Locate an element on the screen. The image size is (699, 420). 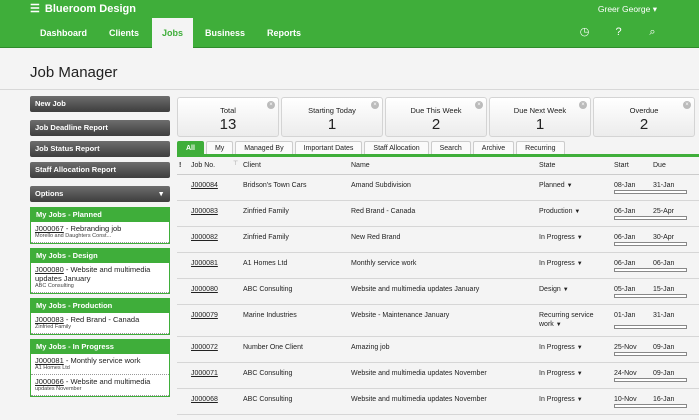
due-cell: 15-Jan is located at coordinates (664, 289).